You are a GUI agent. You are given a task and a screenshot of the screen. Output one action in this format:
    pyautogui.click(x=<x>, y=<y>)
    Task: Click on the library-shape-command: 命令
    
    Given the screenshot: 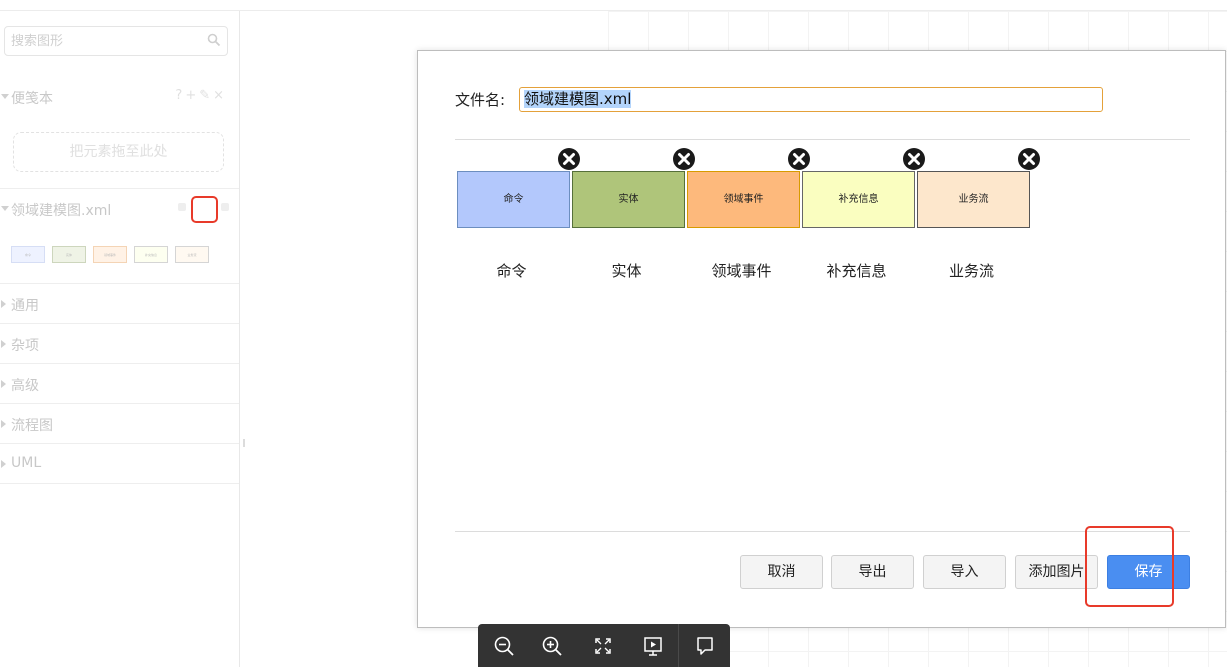 What is the action you would take?
    pyautogui.click(x=513, y=199)
    